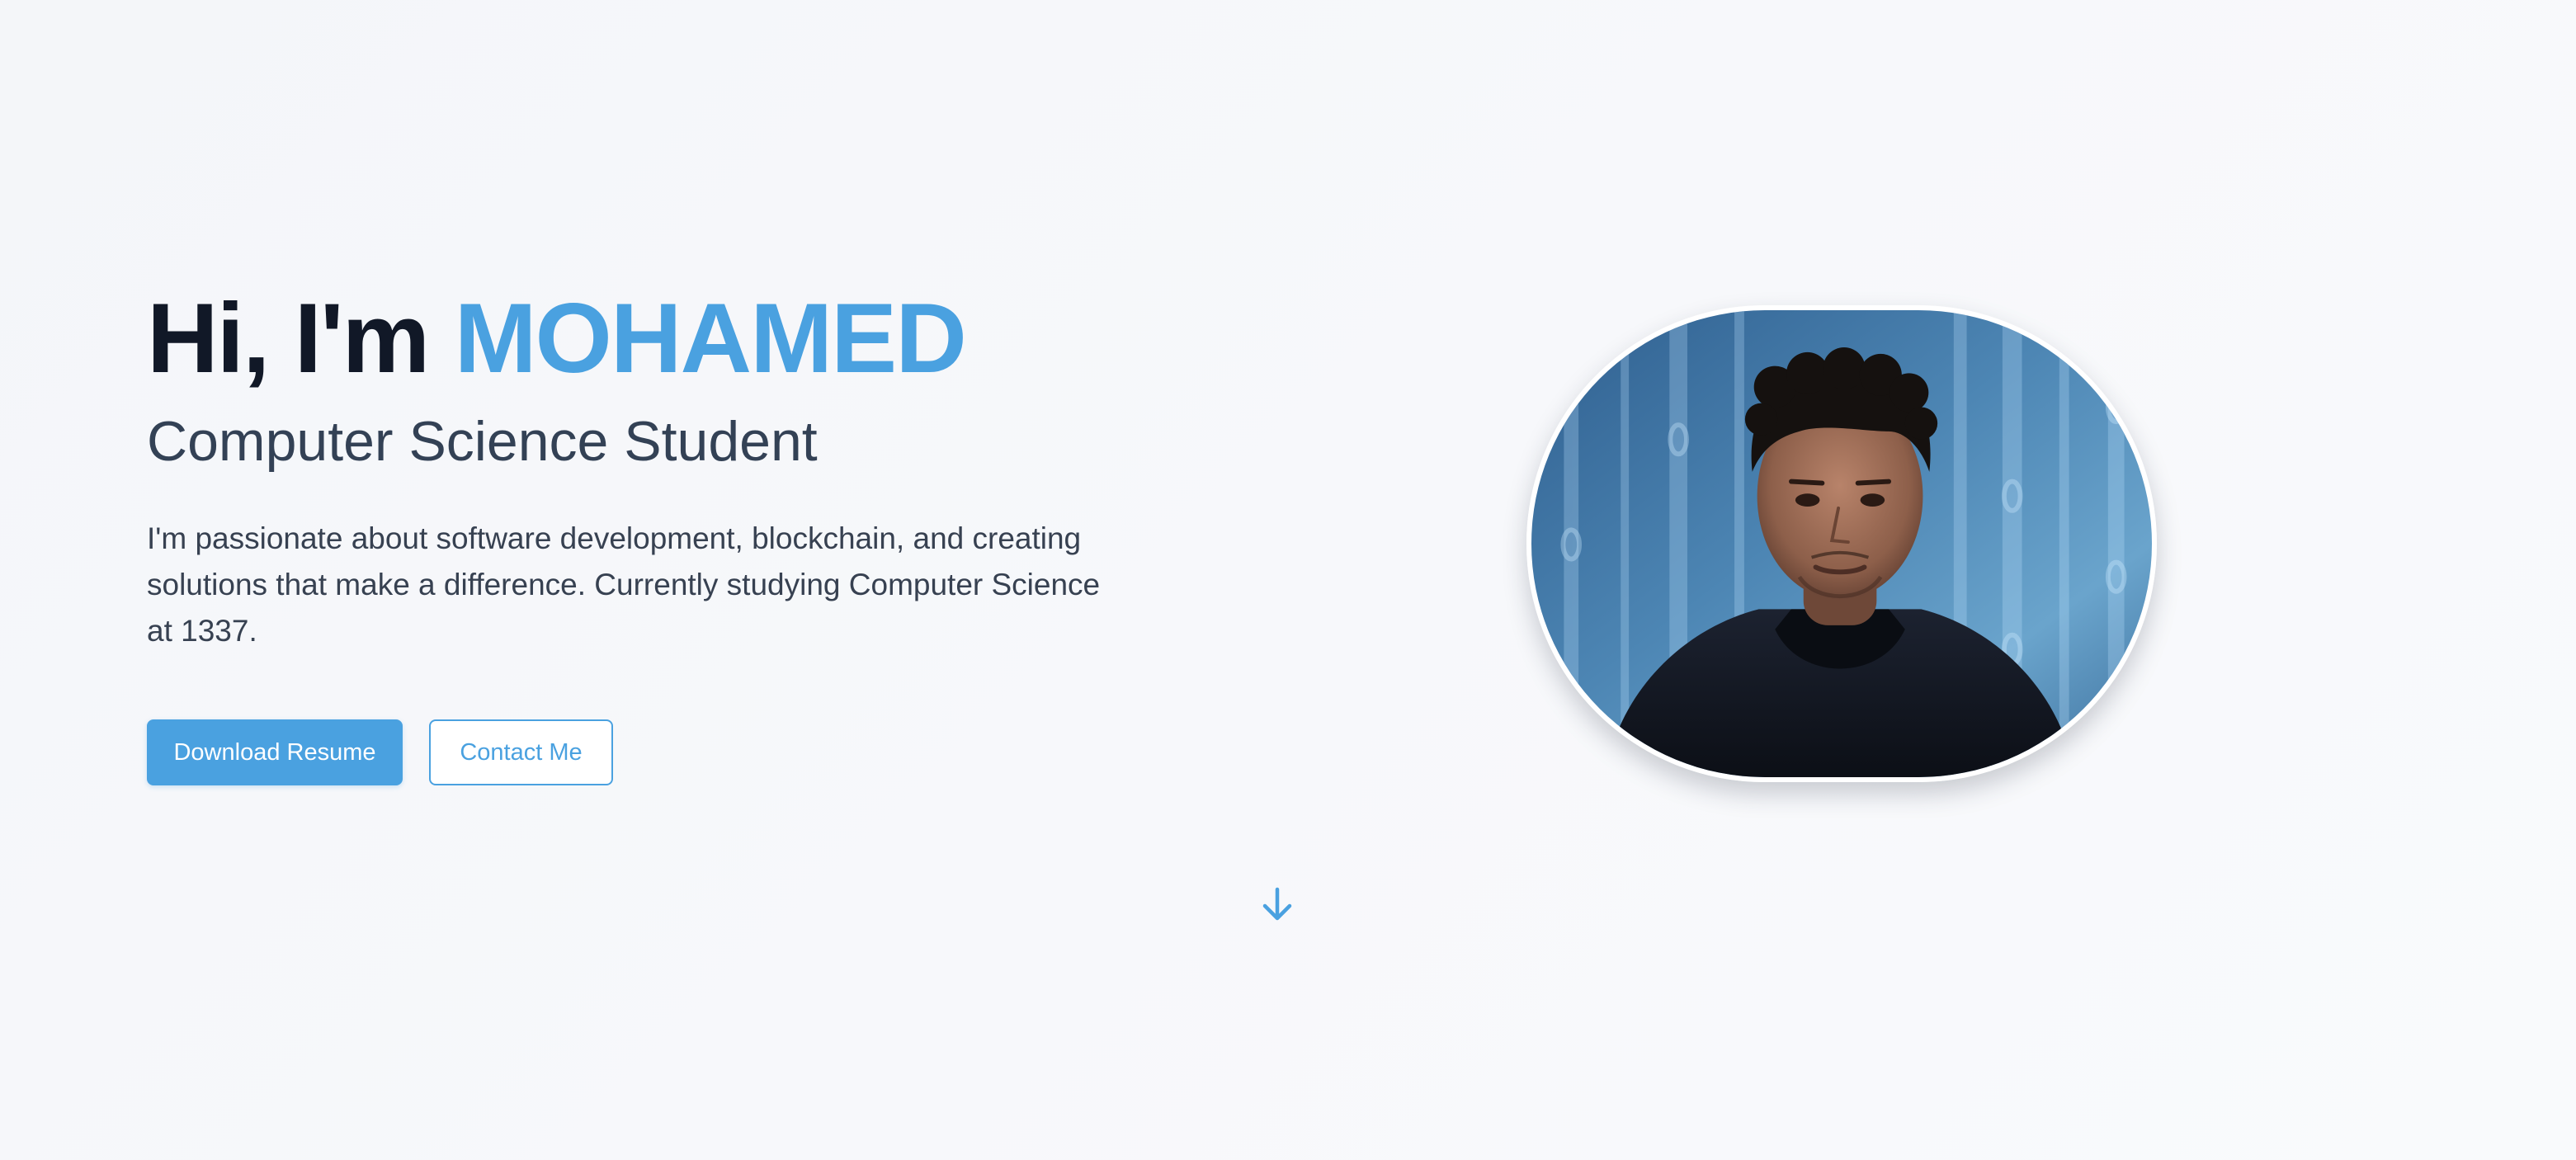 This screenshot has width=2576, height=1160. I want to click on hero-name: MOHAMED, so click(710, 338).